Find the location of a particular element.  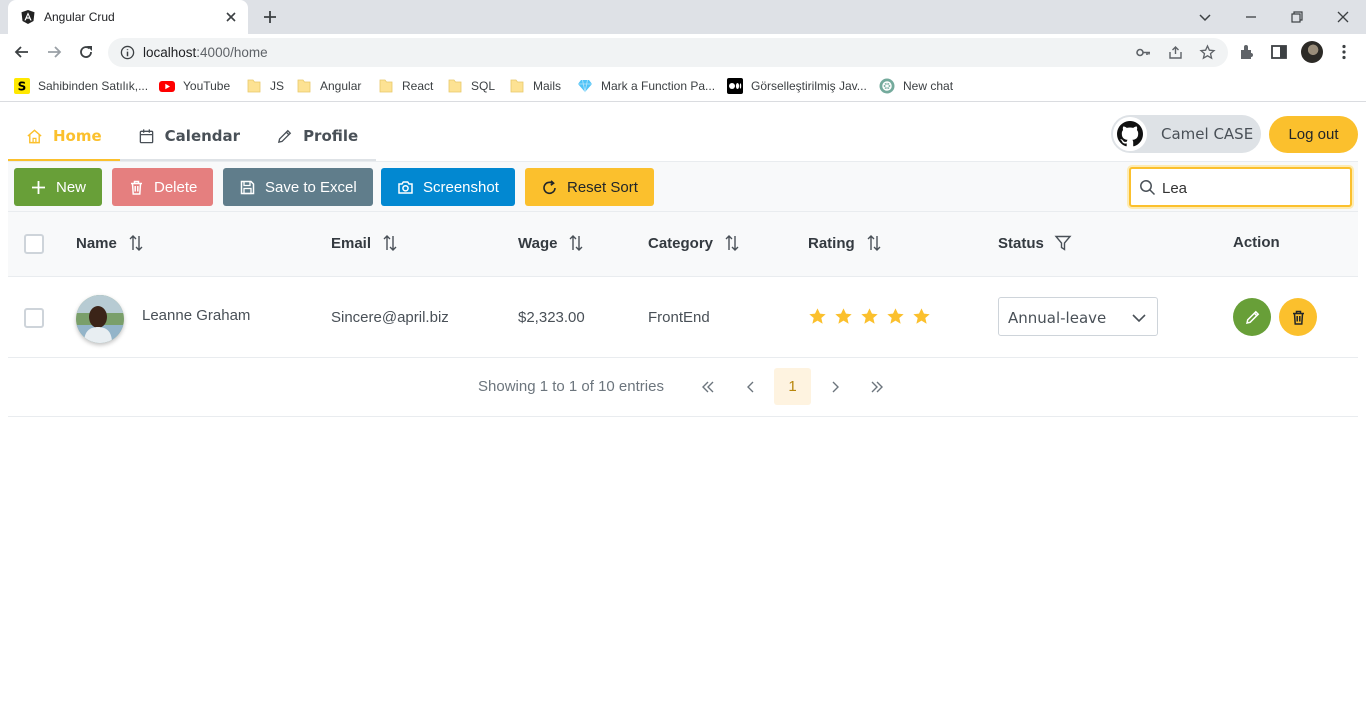

column-email: Email is located at coordinates (365, 243).